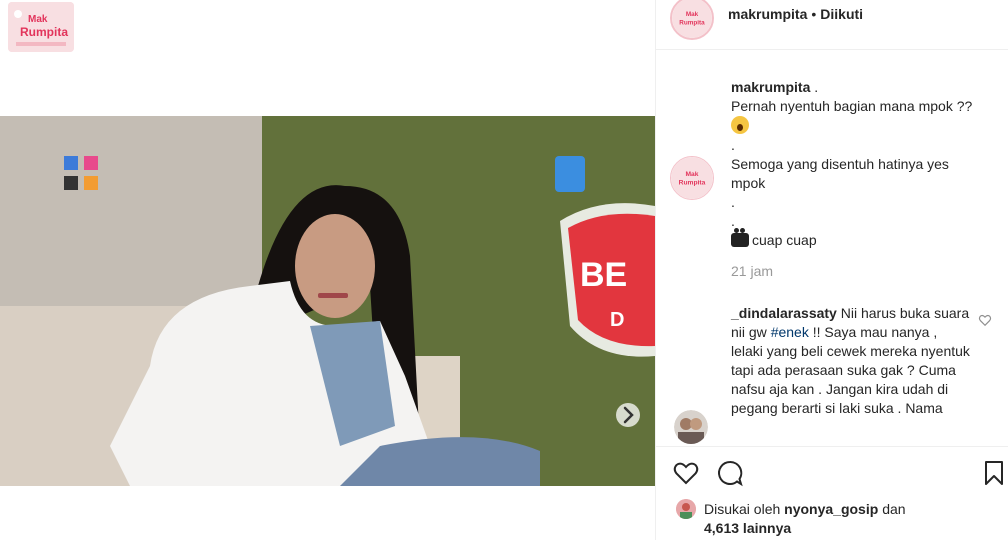 Image resolution: width=1008 pixels, height=540 pixels. Describe the element at coordinates (742, 509) in the screenshot. I see `likes-prefix: Disukai oleh` at that location.